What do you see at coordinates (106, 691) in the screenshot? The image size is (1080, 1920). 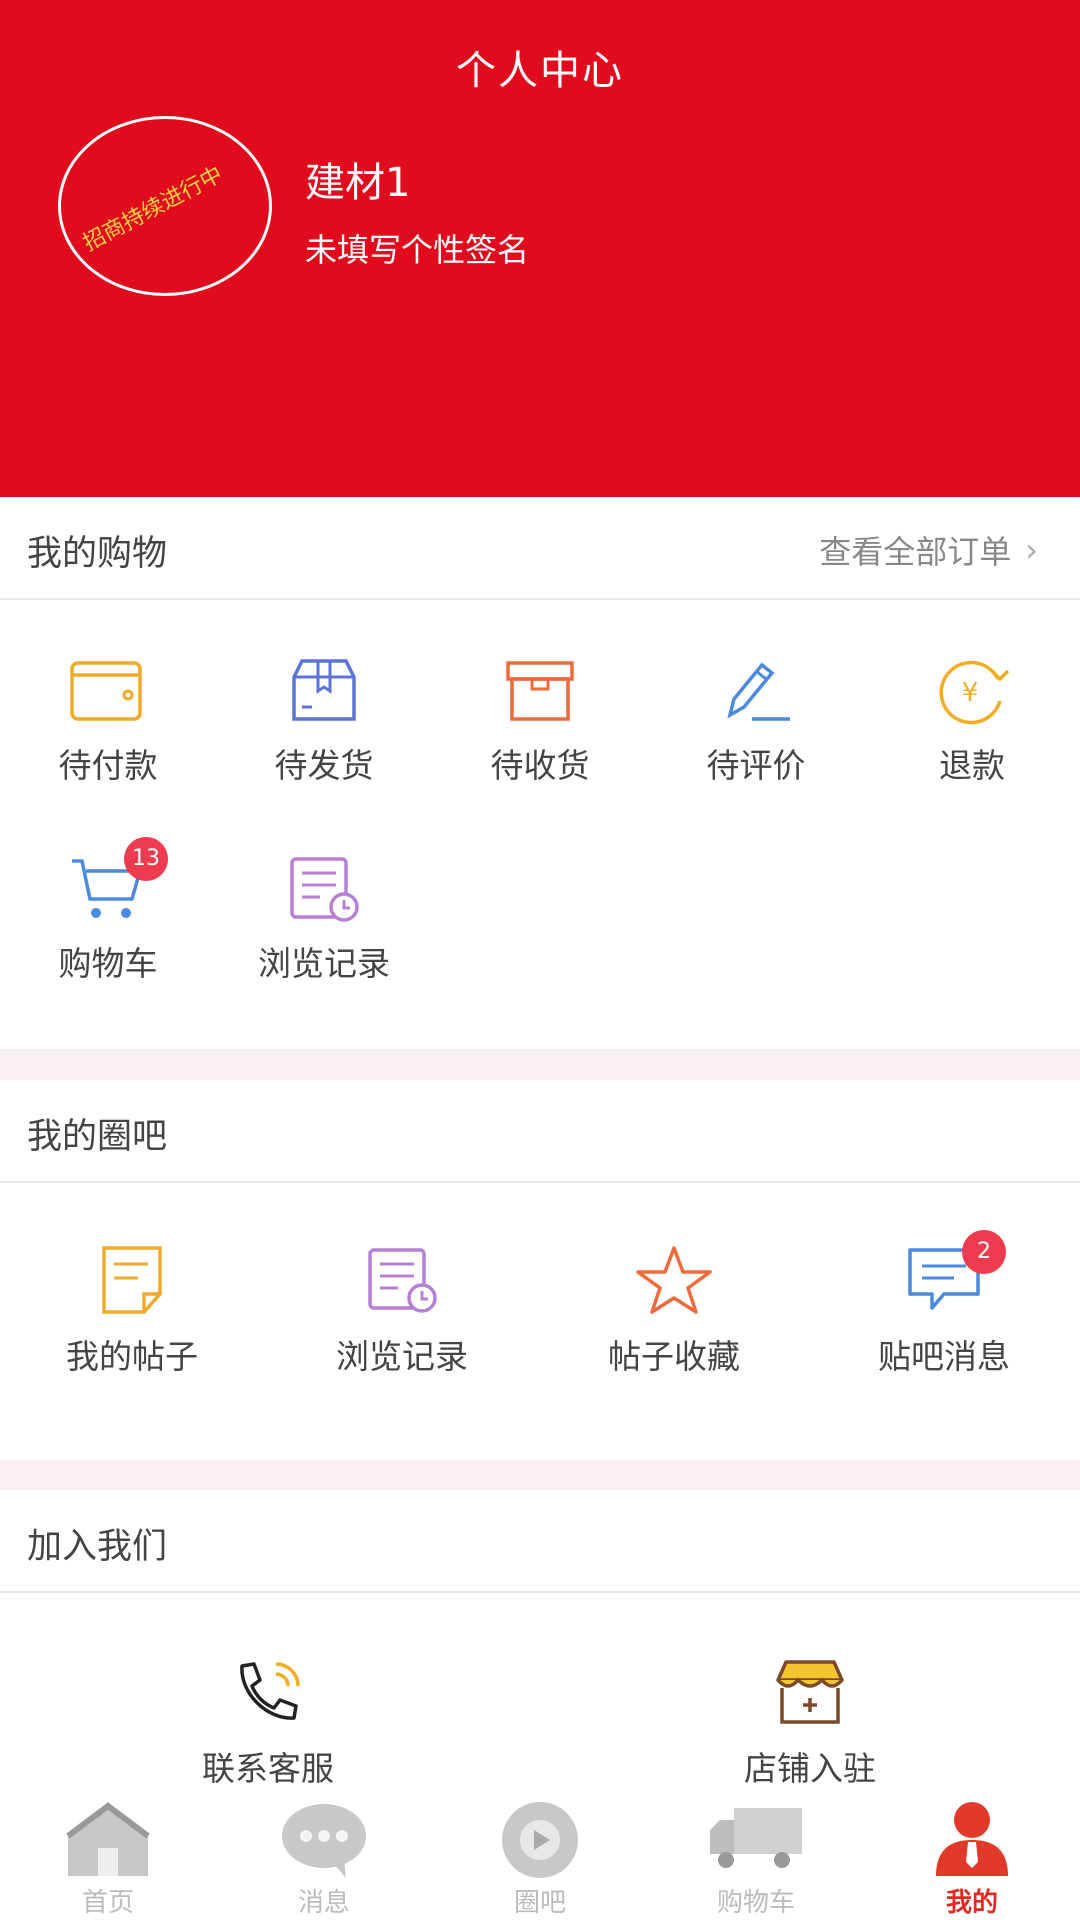 I see `wallet-icon` at bounding box center [106, 691].